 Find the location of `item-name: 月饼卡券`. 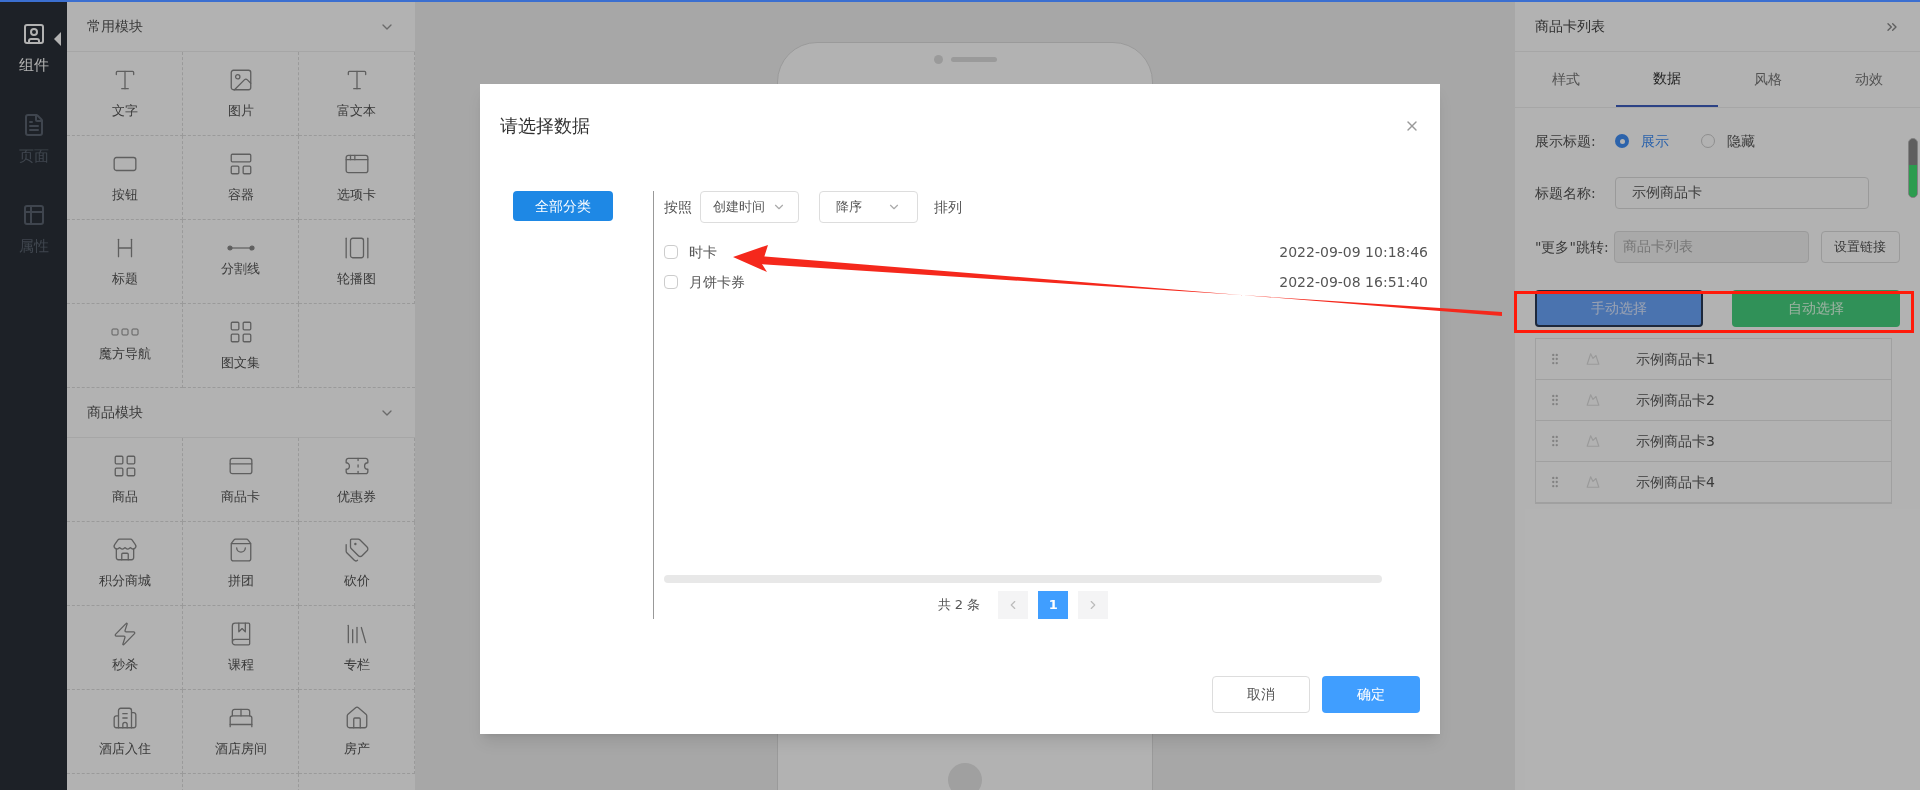

item-name: 月饼卡券 is located at coordinates (717, 282).